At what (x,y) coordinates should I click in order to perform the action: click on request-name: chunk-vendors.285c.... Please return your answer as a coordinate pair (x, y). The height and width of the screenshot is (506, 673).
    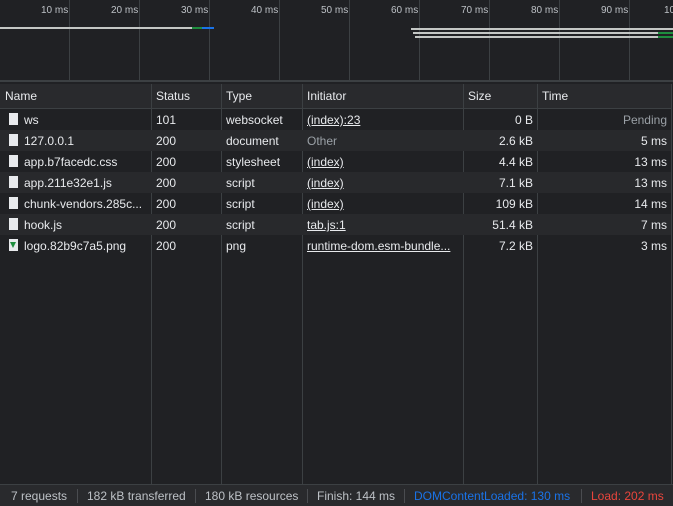
    Looking at the image, I should click on (83, 204).